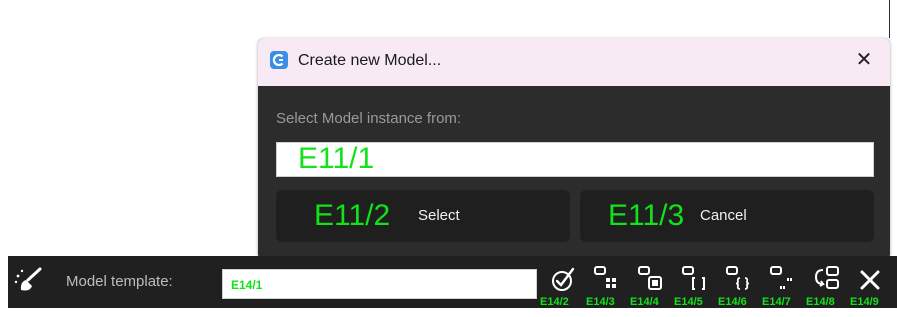 The image size is (897, 317). Describe the element at coordinates (827, 279) in the screenshot. I see `swap-object-icon` at that location.